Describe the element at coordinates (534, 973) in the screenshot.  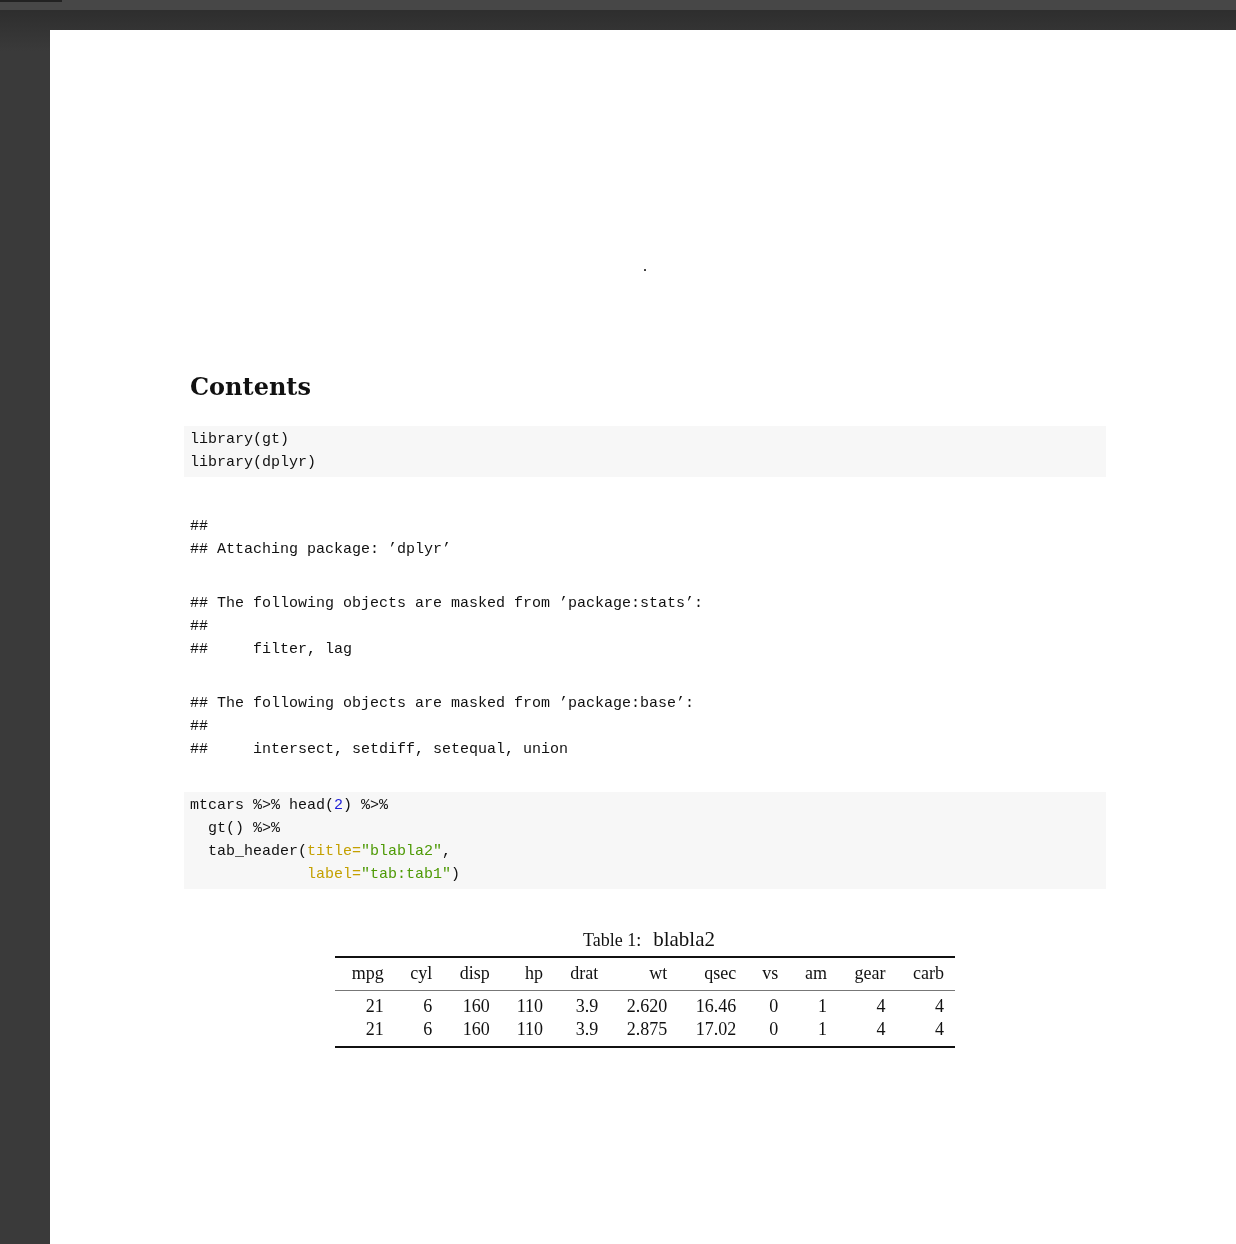
I see `column-header: hp` at that location.